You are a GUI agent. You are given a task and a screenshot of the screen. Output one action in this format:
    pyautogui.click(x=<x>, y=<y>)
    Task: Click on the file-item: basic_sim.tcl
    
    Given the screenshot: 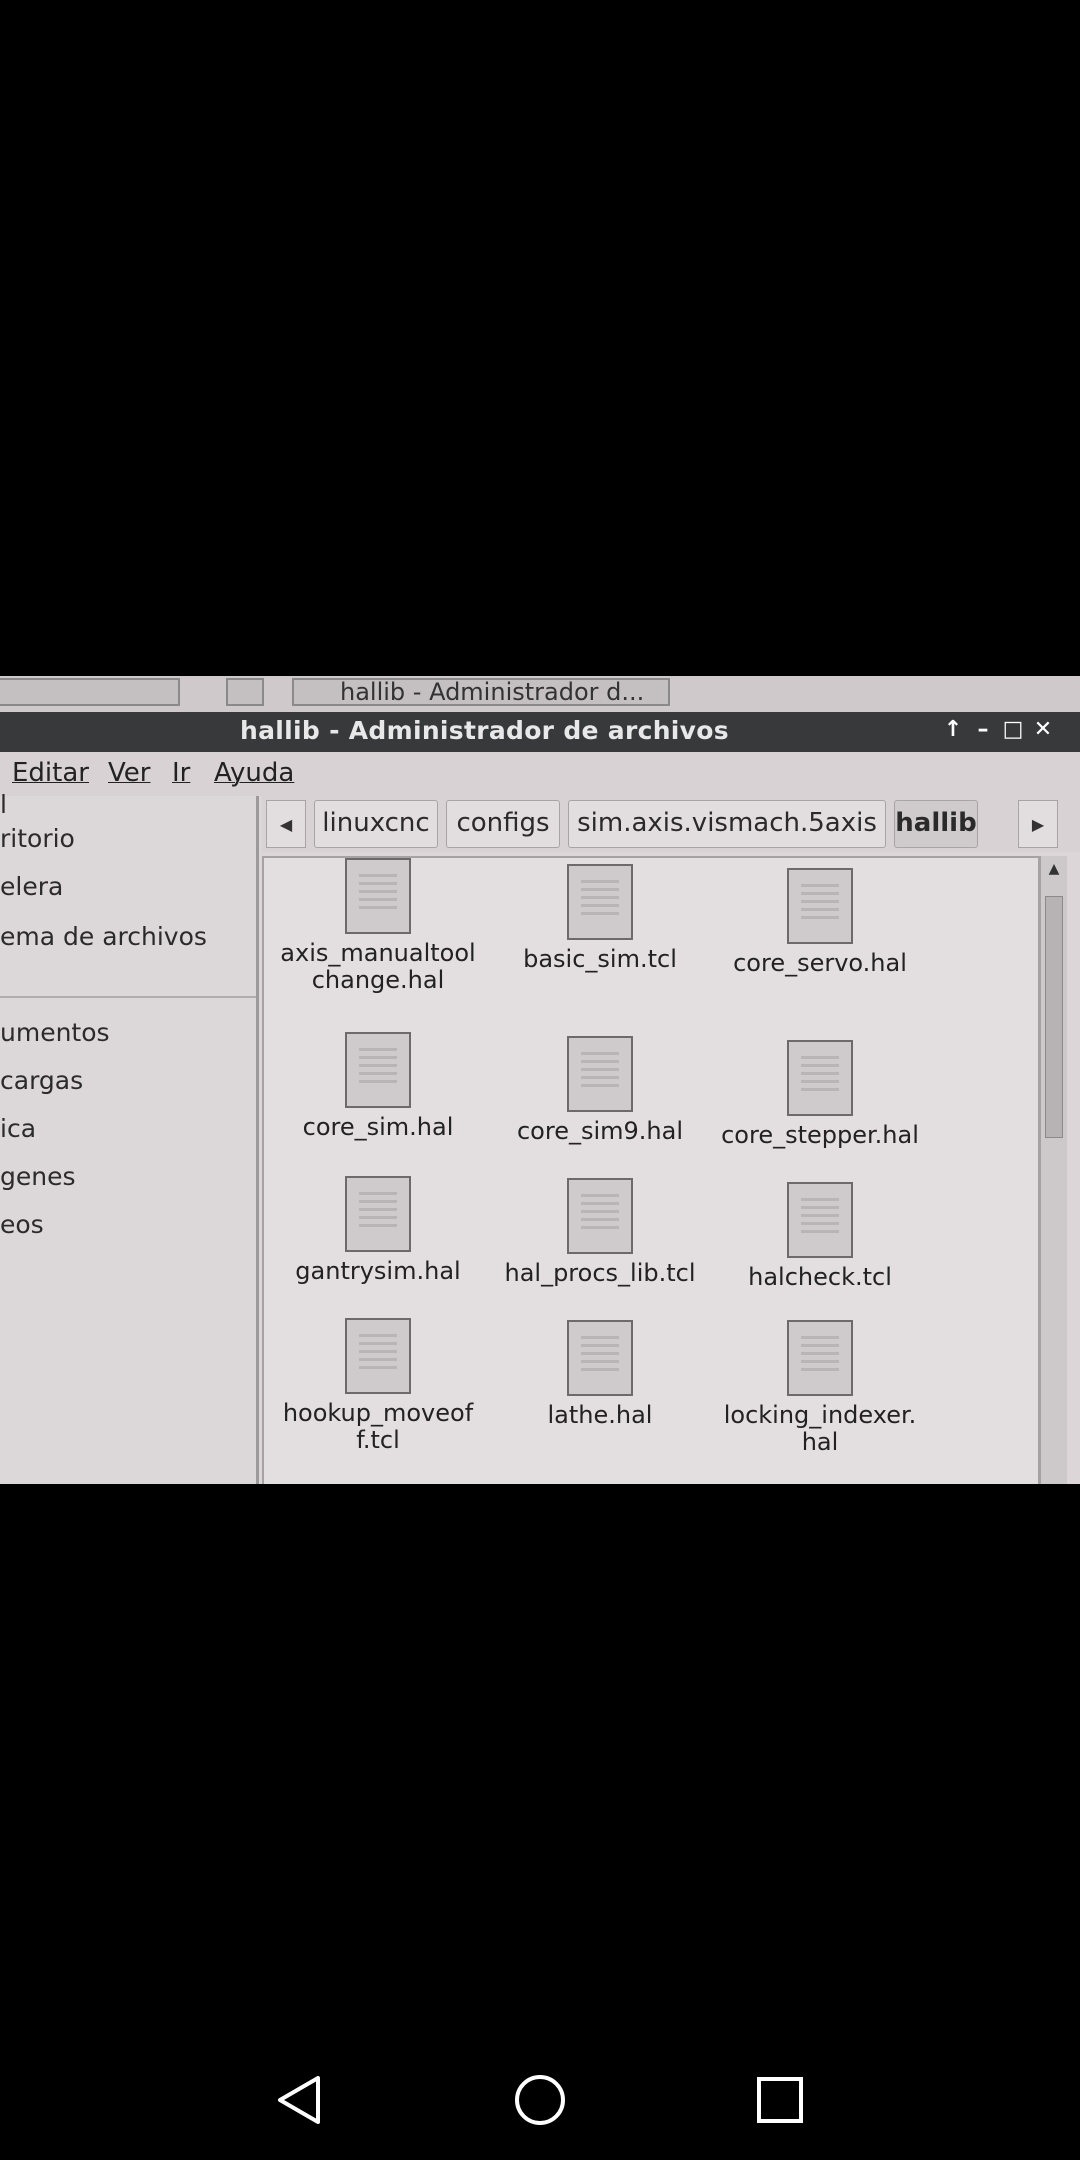 What is the action you would take?
    pyautogui.click(x=600, y=918)
    